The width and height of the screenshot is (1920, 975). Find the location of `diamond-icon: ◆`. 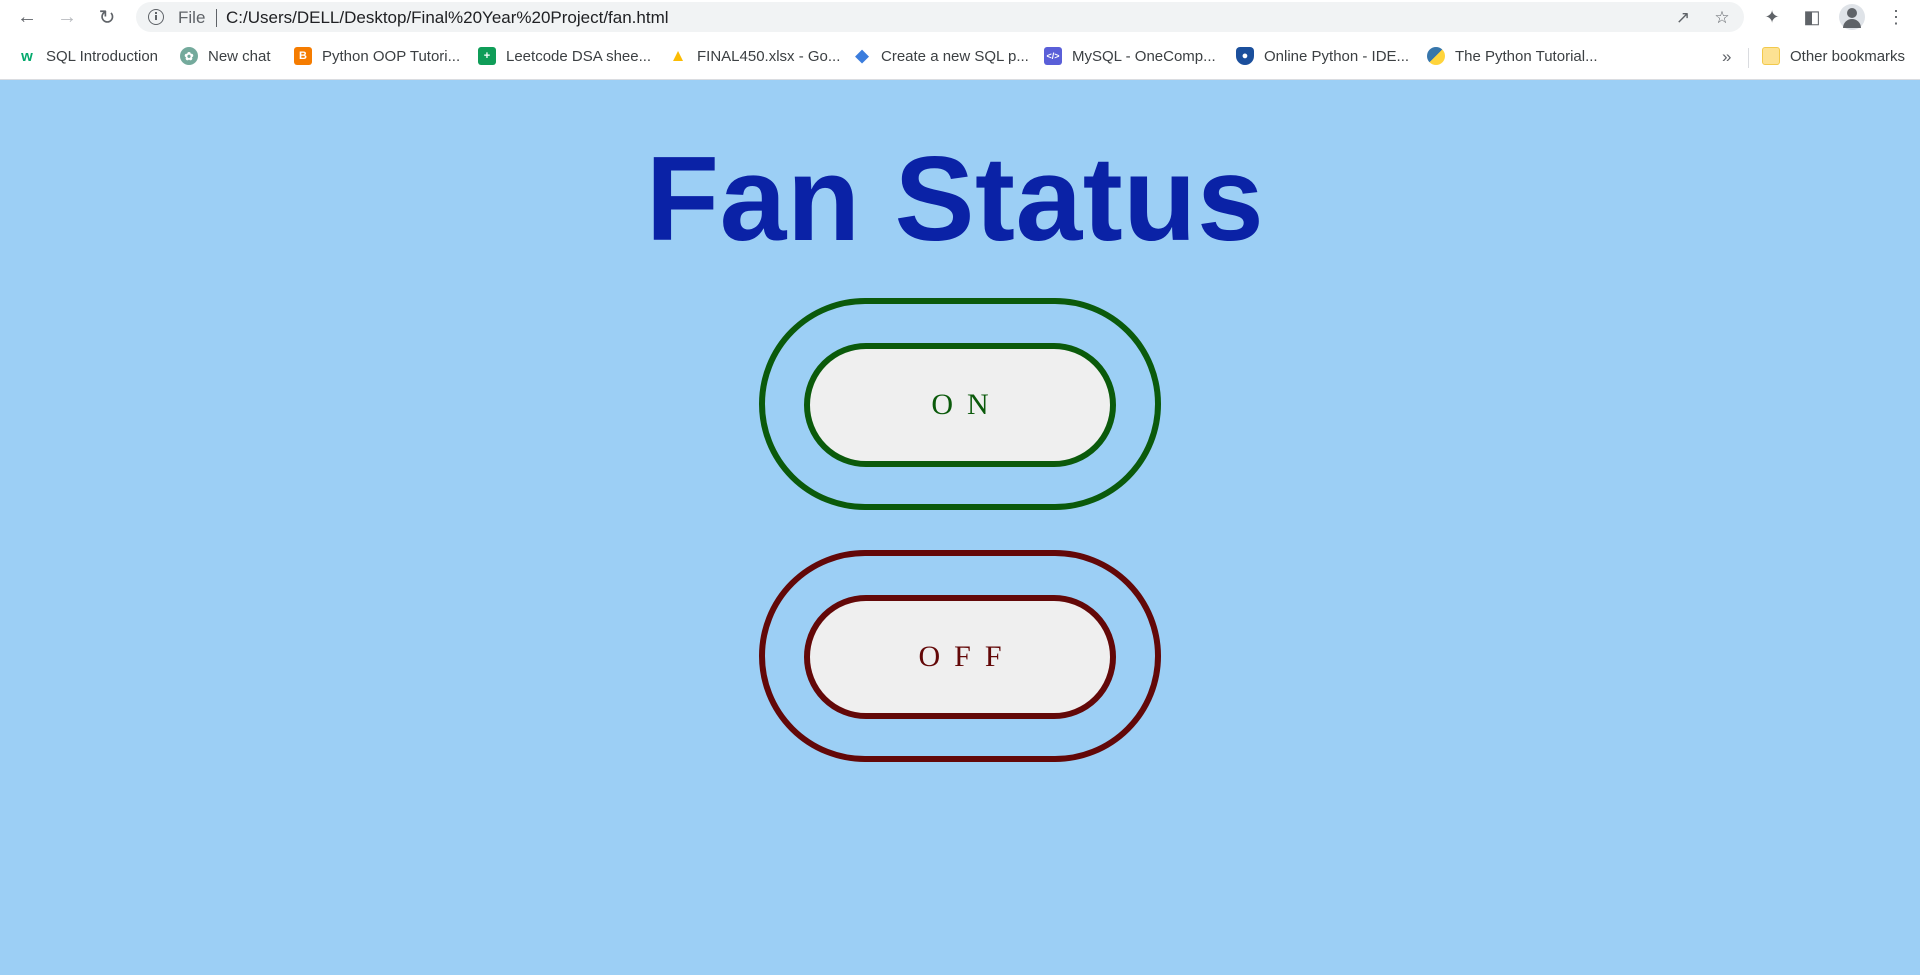

diamond-icon: ◆ is located at coordinates (862, 55).